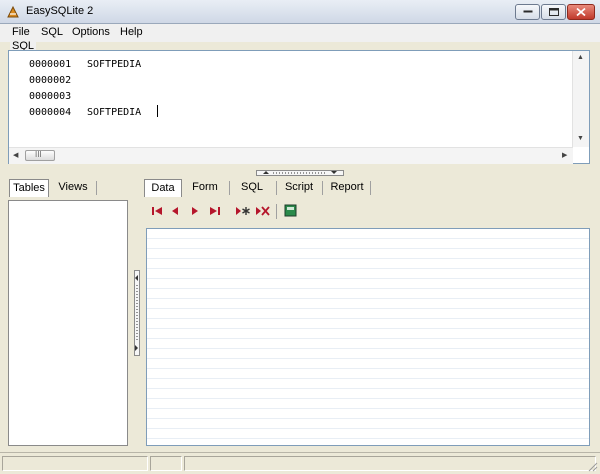  I want to click on horizontal-splitter, so click(300, 173).